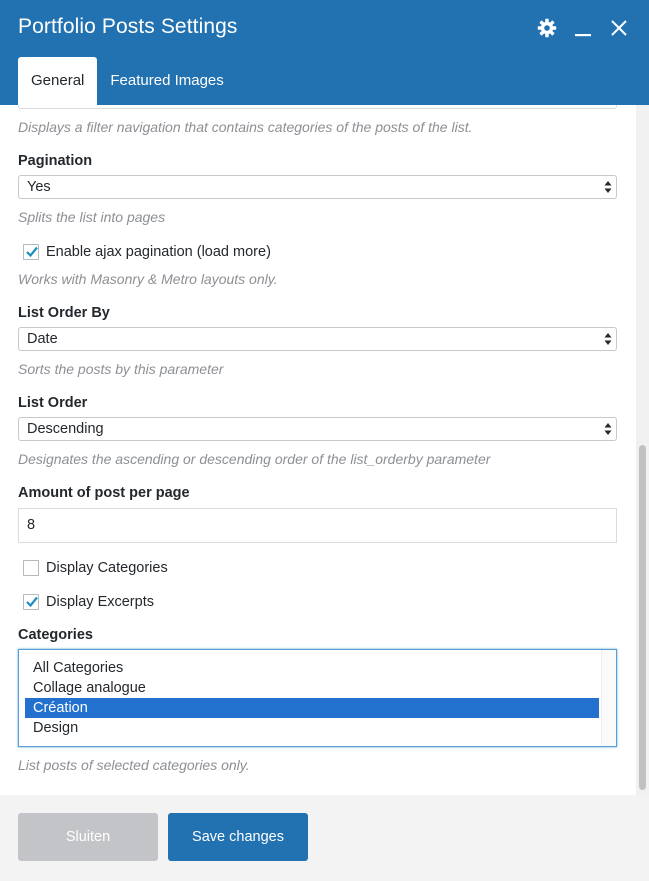 The height and width of the screenshot is (881, 649). Describe the element at coordinates (547, 28) in the screenshot. I see `gear-icon` at that location.